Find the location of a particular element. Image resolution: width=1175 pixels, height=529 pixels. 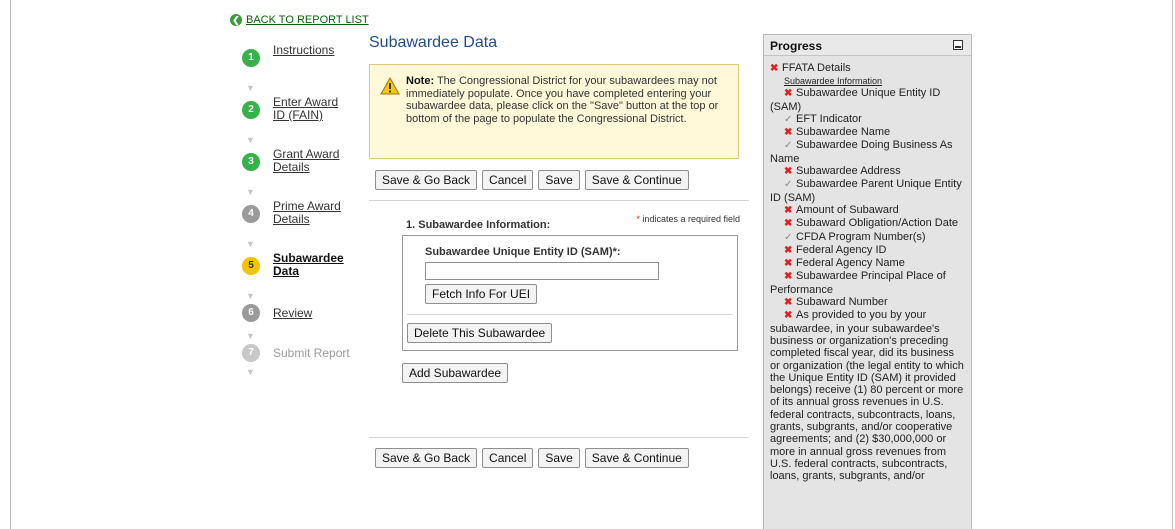

step-subawardee-data: 5 Subawardee Data is located at coordinates (297, 272).